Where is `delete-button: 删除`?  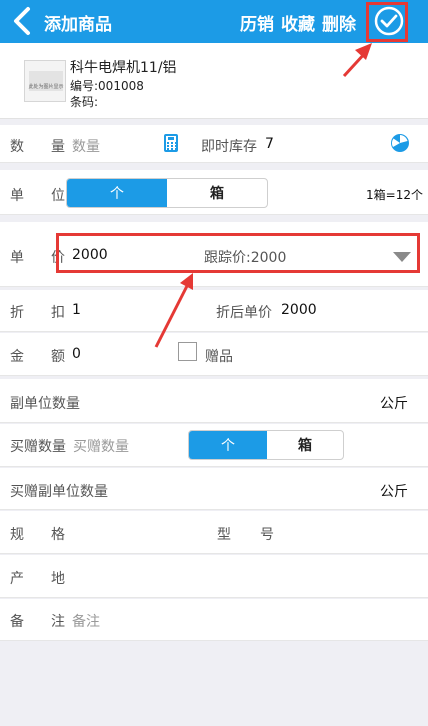 delete-button: 删除 is located at coordinates (339, 22).